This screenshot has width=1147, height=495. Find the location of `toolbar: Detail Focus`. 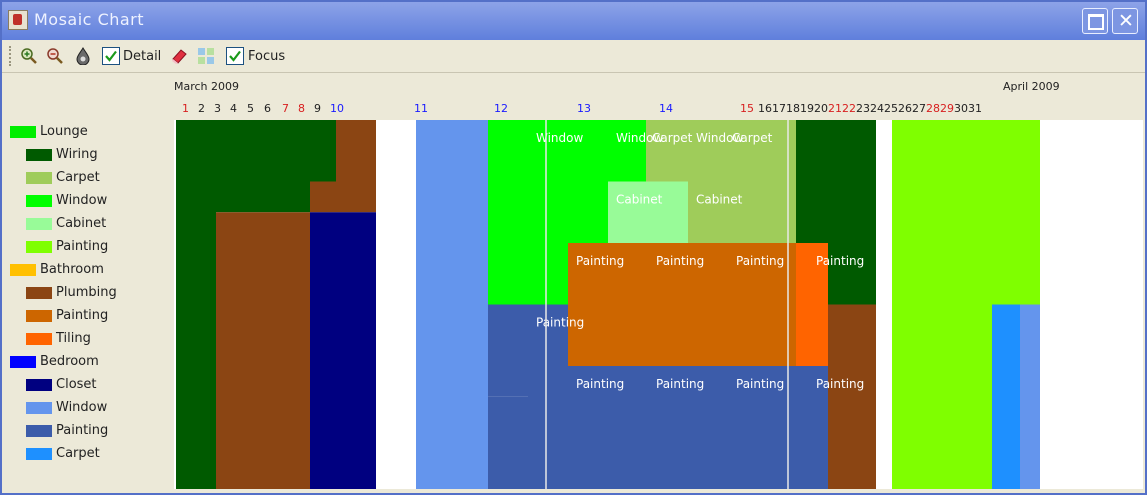

toolbar: Detail Focus is located at coordinates (573, 56).